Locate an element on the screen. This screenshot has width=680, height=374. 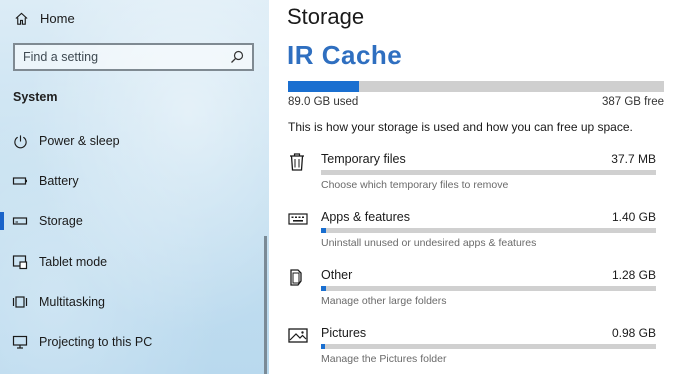
category-description: Manage the Pictures folder is located at coordinates (384, 359).